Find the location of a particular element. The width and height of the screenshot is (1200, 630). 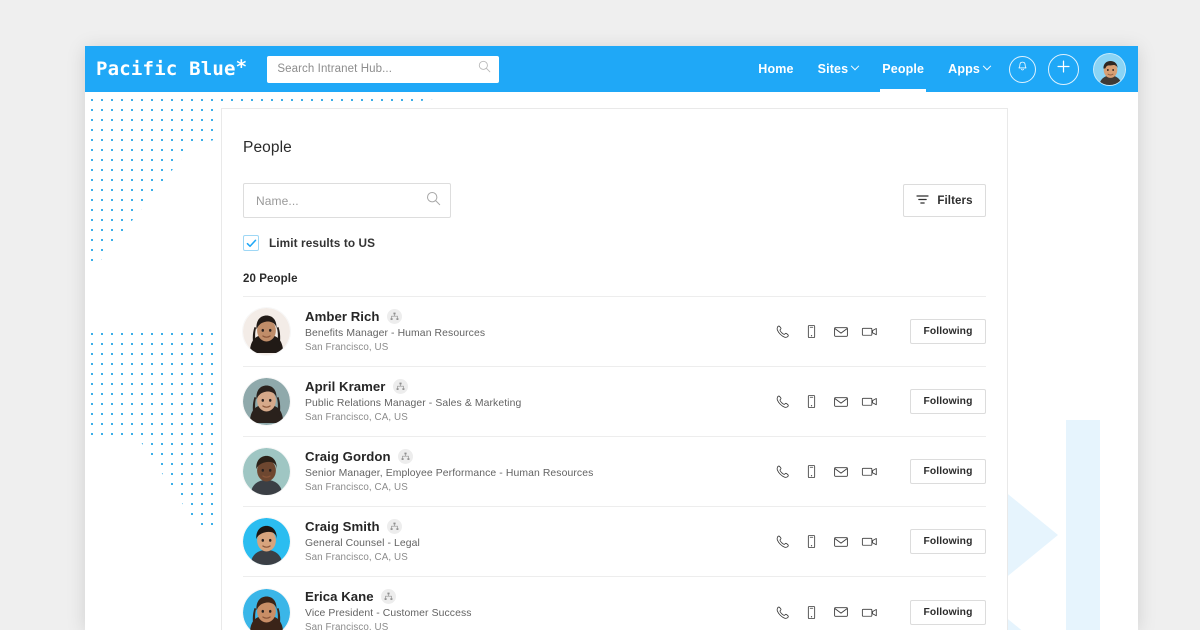

nav-item-home: Home is located at coordinates (775, 69).